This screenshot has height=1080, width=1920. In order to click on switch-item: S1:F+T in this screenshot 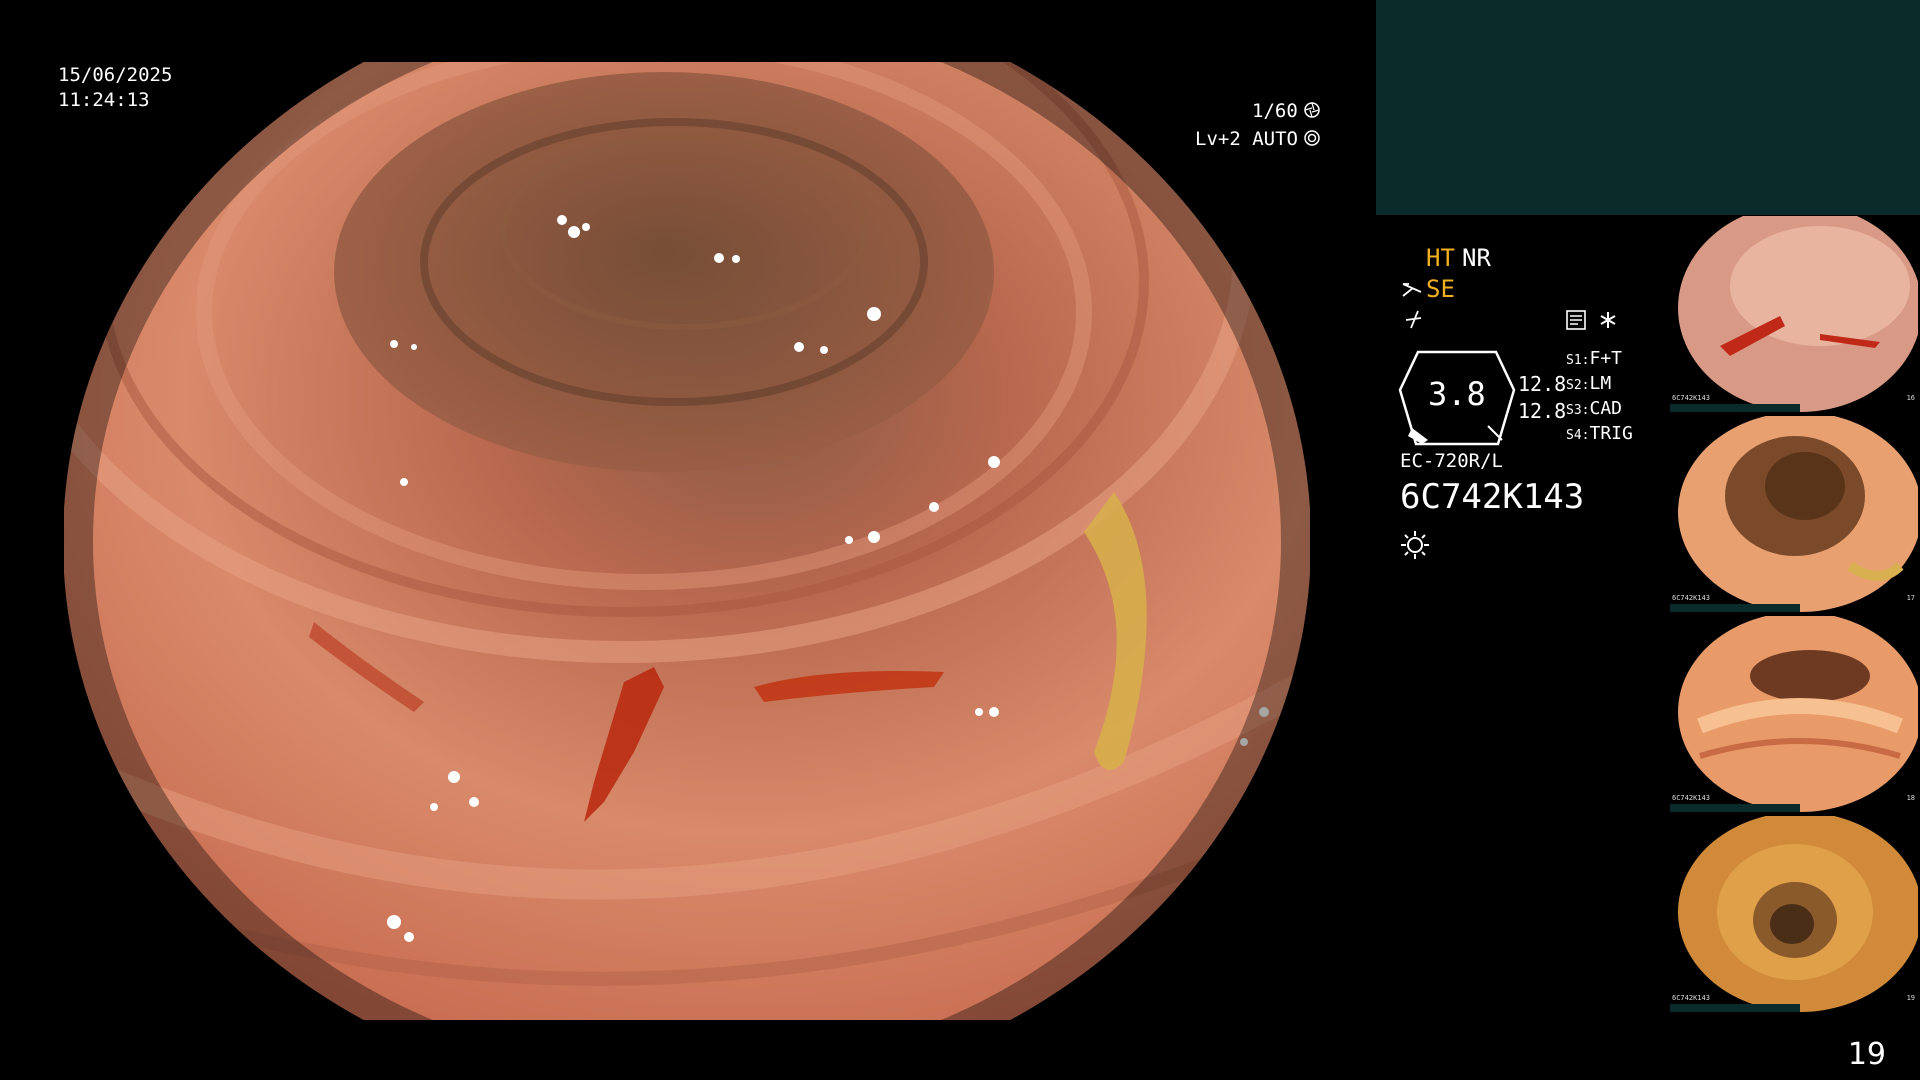, I will do `click(1594, 358)`.